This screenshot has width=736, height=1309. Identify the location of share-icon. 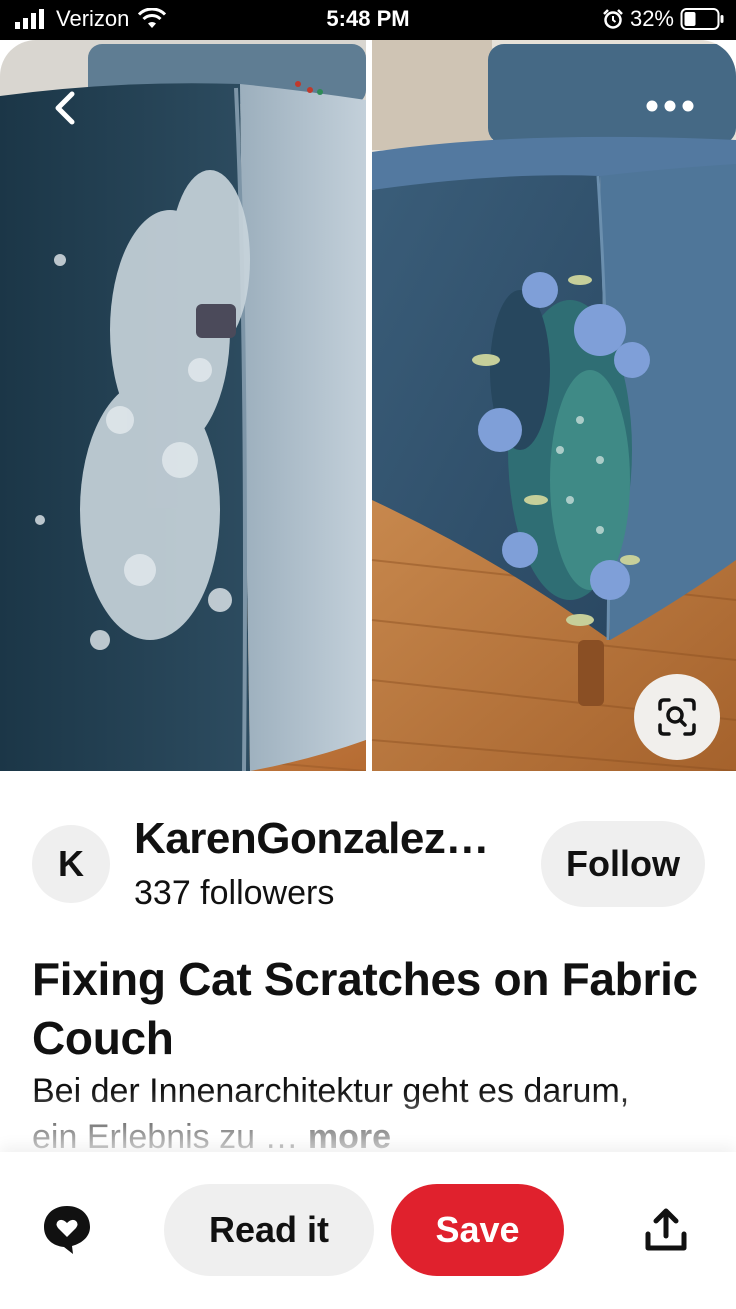
(666, 1229).